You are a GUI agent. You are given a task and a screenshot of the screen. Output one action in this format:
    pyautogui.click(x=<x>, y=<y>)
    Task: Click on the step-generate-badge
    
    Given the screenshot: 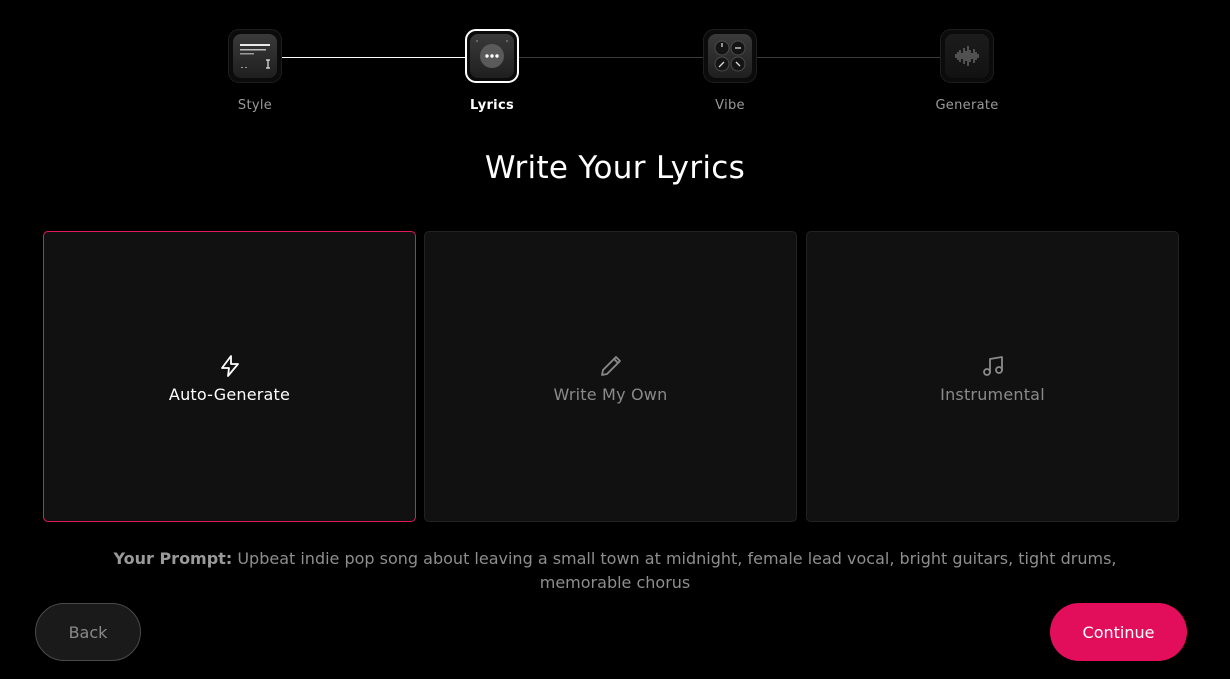 What is the action you would take?
    pyautogui.click(x=967, y=56)
    